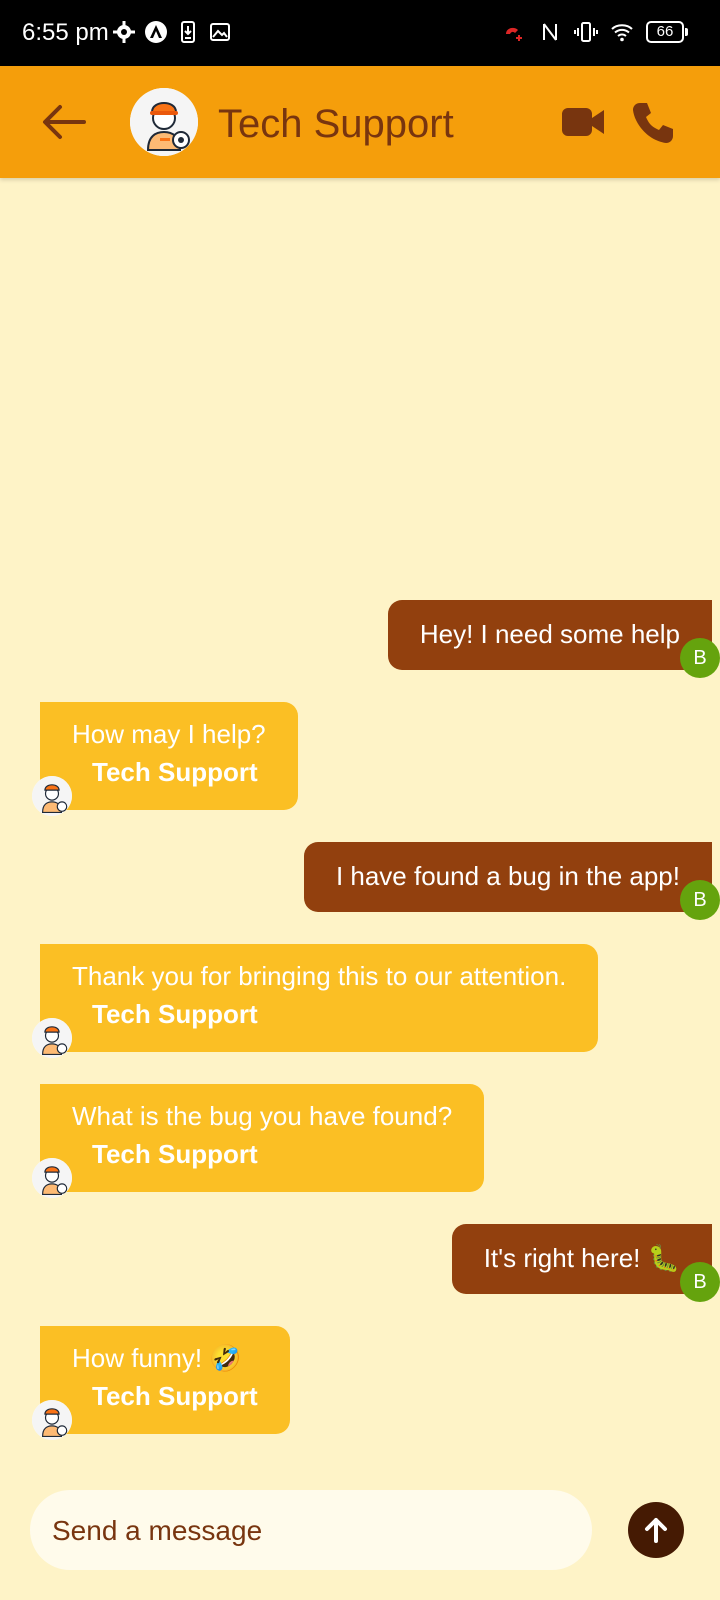 This screenshot has height=1600, width=720. Describe the element at coordinates (622, 33) in the screenshot. I see `wifi-icon` at that location.